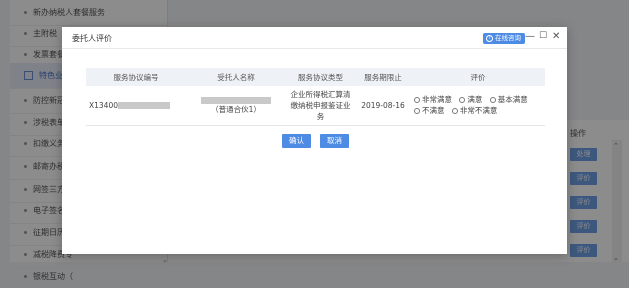 This screenshot has height=288, width=629. What do you see at coordinates (383, 106) in the screenshot?
I see `deadline-cell: 2019-08-16` at bounding box center [383, 106].